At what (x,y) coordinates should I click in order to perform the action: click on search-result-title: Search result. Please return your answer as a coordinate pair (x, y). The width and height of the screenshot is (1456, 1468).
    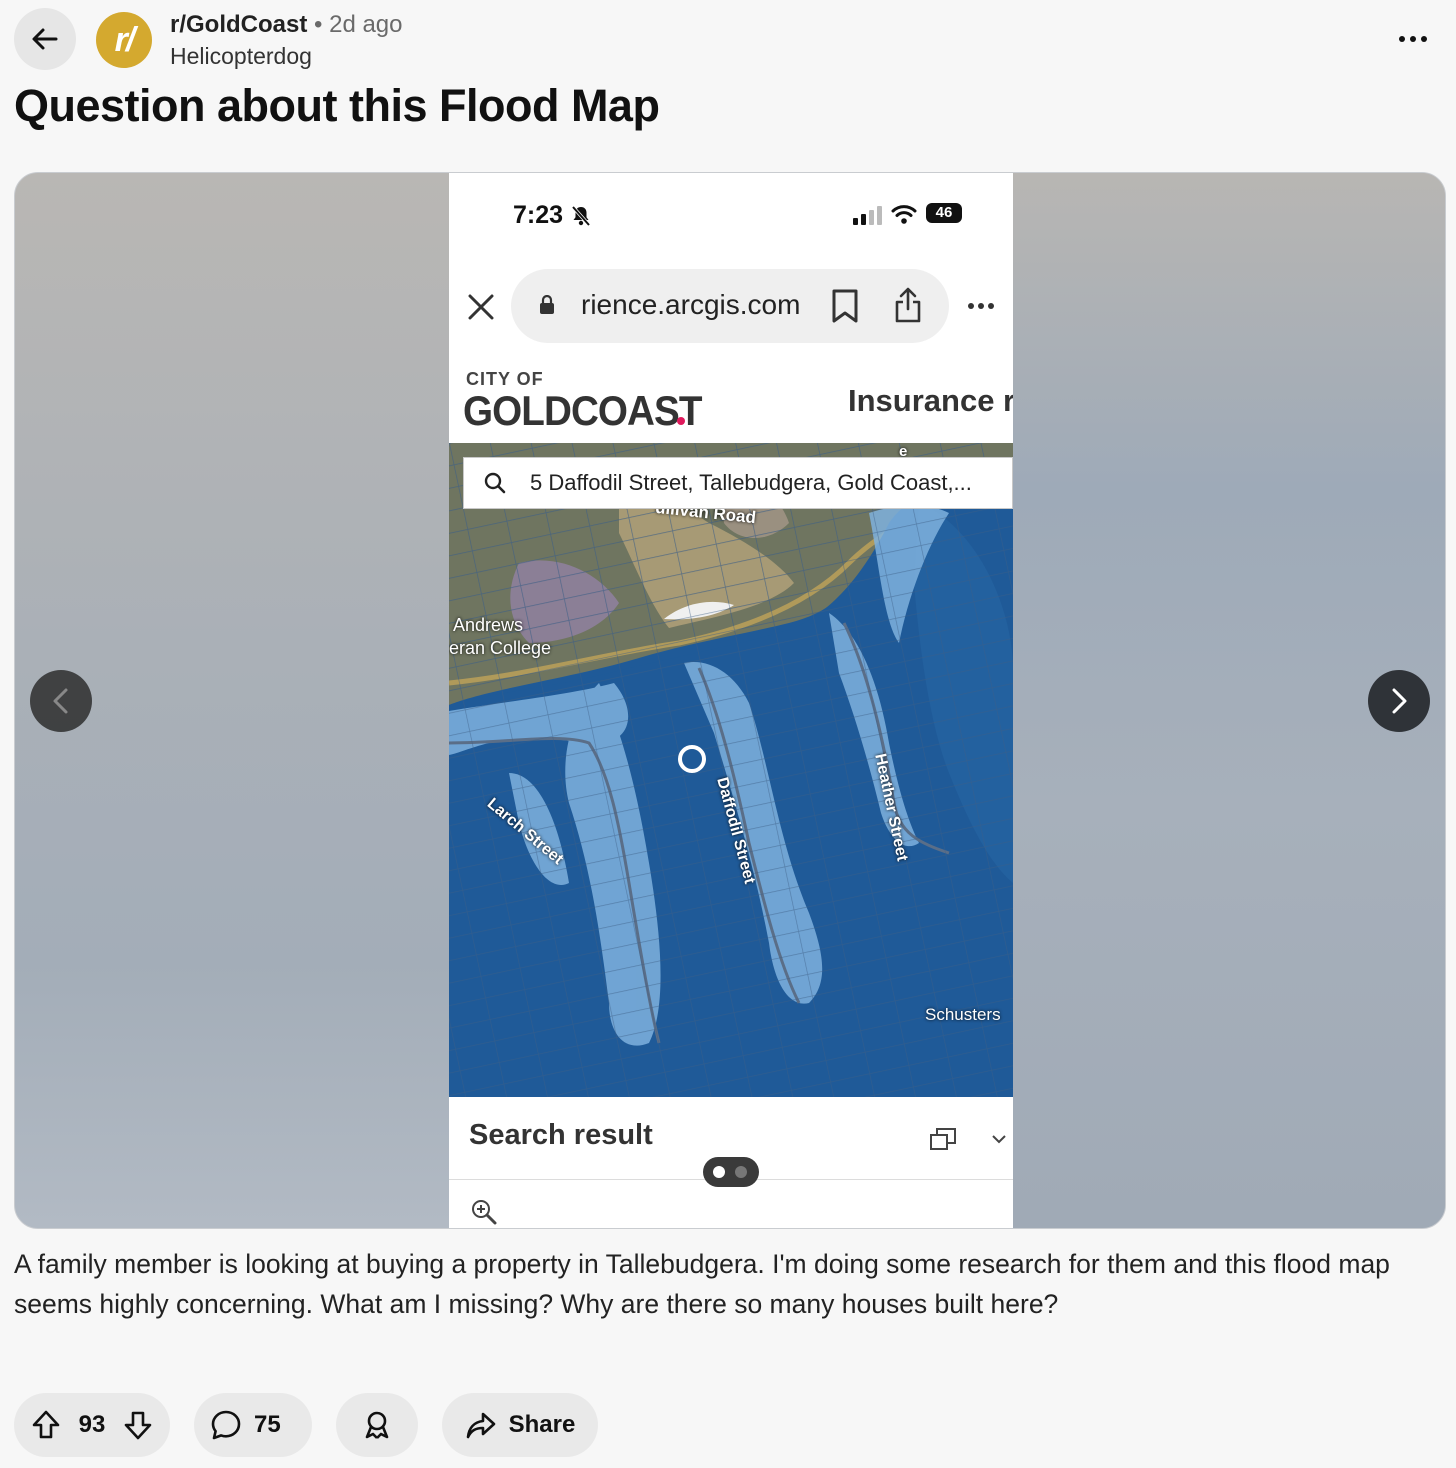
    Looking at the image, I should click on (561, 1135).